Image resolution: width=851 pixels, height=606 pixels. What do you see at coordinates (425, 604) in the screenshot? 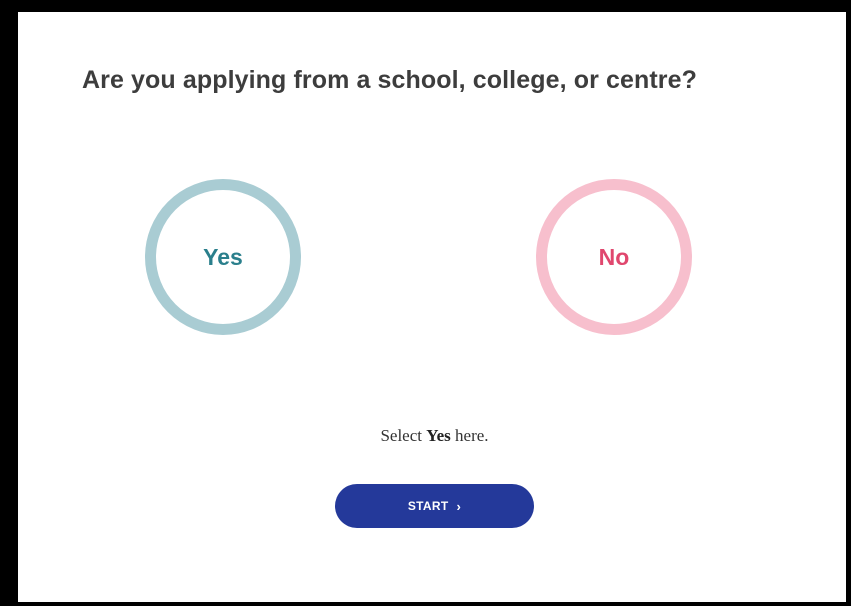
I see `frame-border-bottom` at bounding box center [425, 604].